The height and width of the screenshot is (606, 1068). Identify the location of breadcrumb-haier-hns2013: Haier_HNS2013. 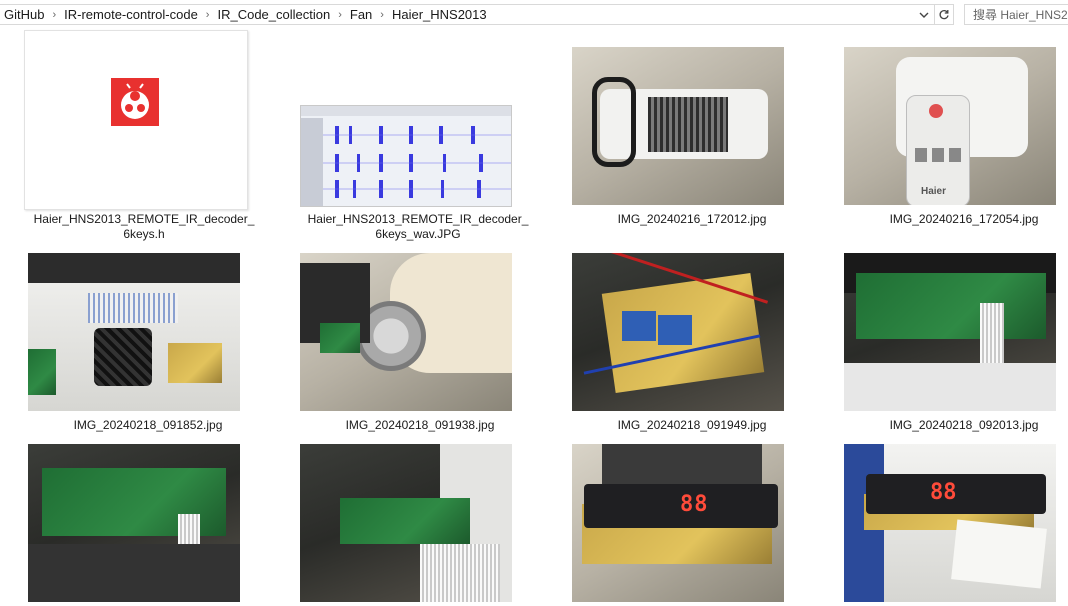
(439, 14).